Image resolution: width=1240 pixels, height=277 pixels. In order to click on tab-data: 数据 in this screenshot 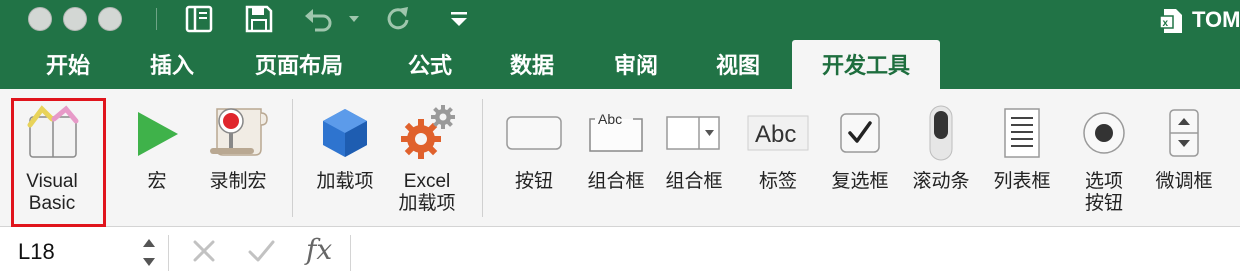, I will do `click(532, 64)`.